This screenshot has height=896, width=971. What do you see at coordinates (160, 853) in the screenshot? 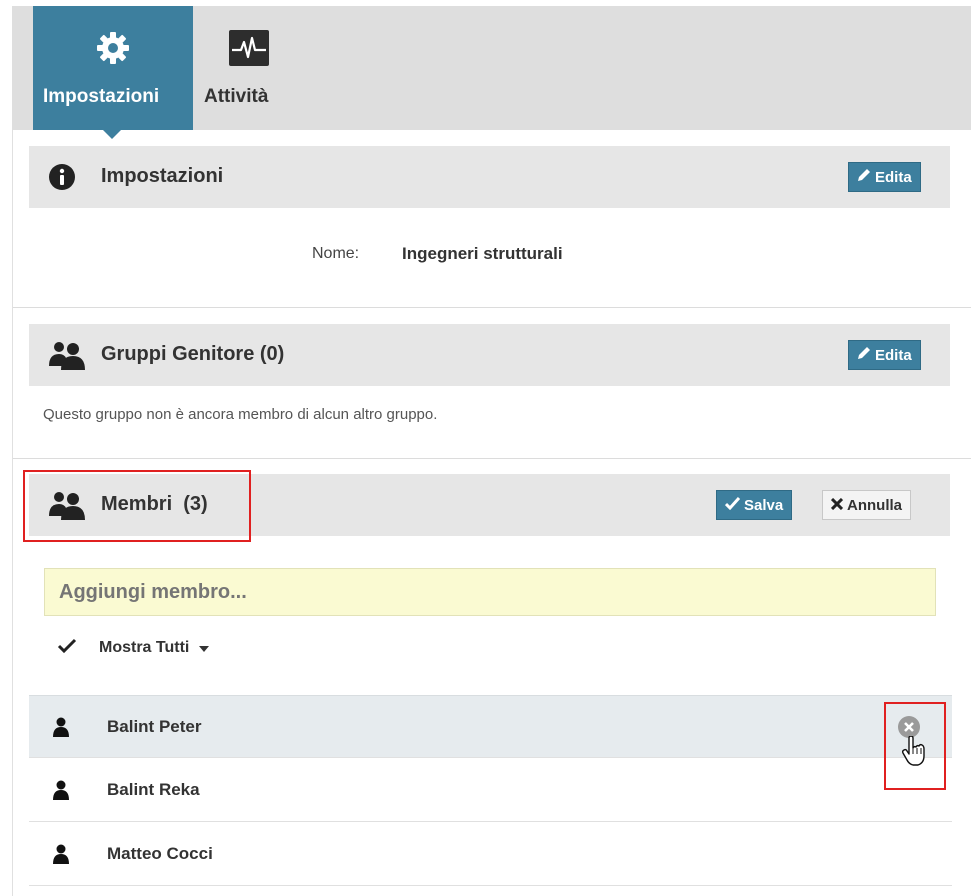
I see `member-name: Matteo Cocci` at bounding box center [160, 853].